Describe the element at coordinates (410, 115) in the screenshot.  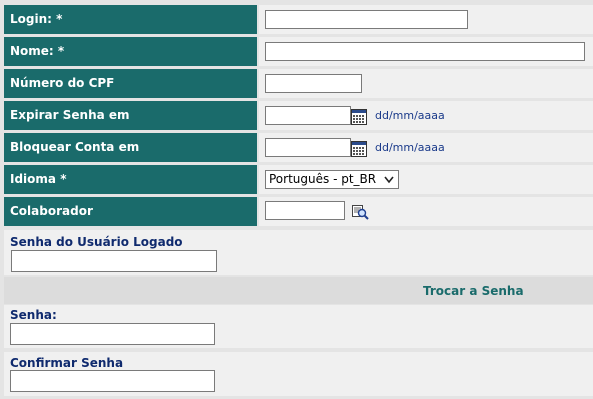
I see `expirar-date-hint: dd/mm/aaaa` at that location.